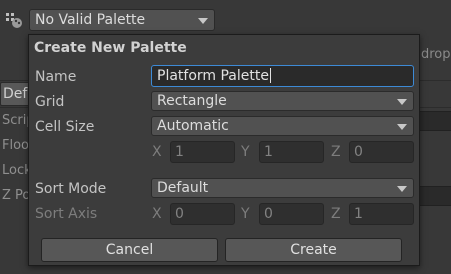 Image resolution: width=451 pixels, height=274 pixels. What do you see at coordinates (202, 152) in the screenshot?
I see `cell-size-x-field: 1` at bounding box center [202, 152].